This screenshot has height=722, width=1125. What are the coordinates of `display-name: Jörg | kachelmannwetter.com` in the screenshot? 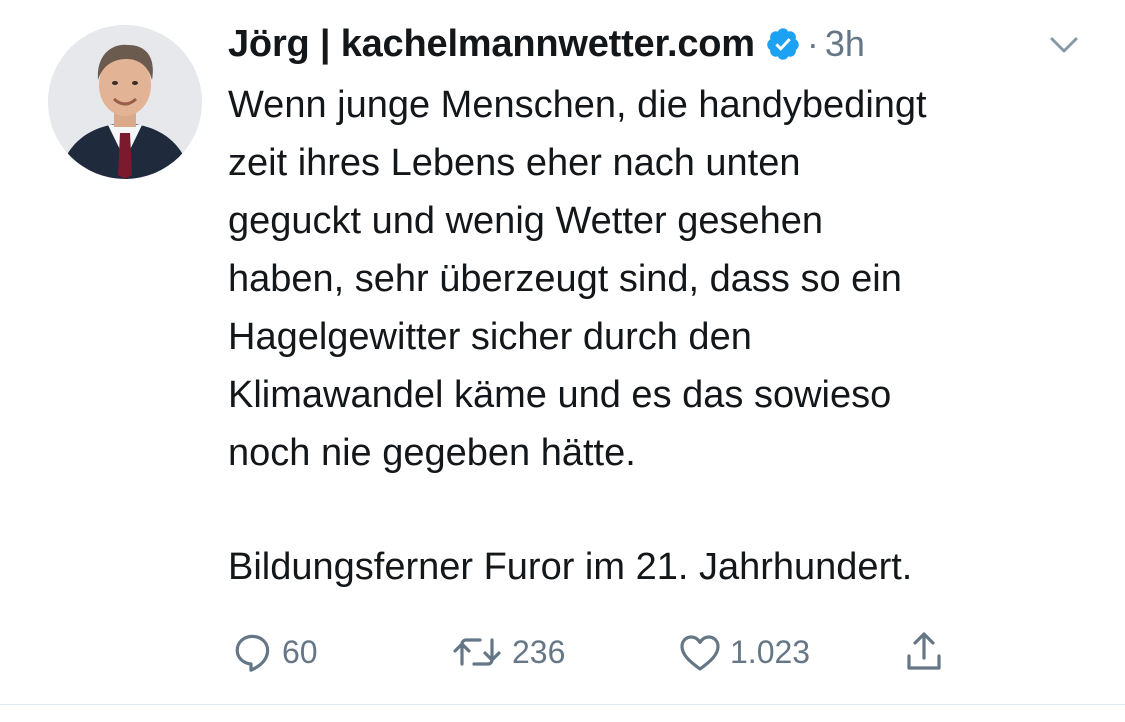 It's located at (491, 44).